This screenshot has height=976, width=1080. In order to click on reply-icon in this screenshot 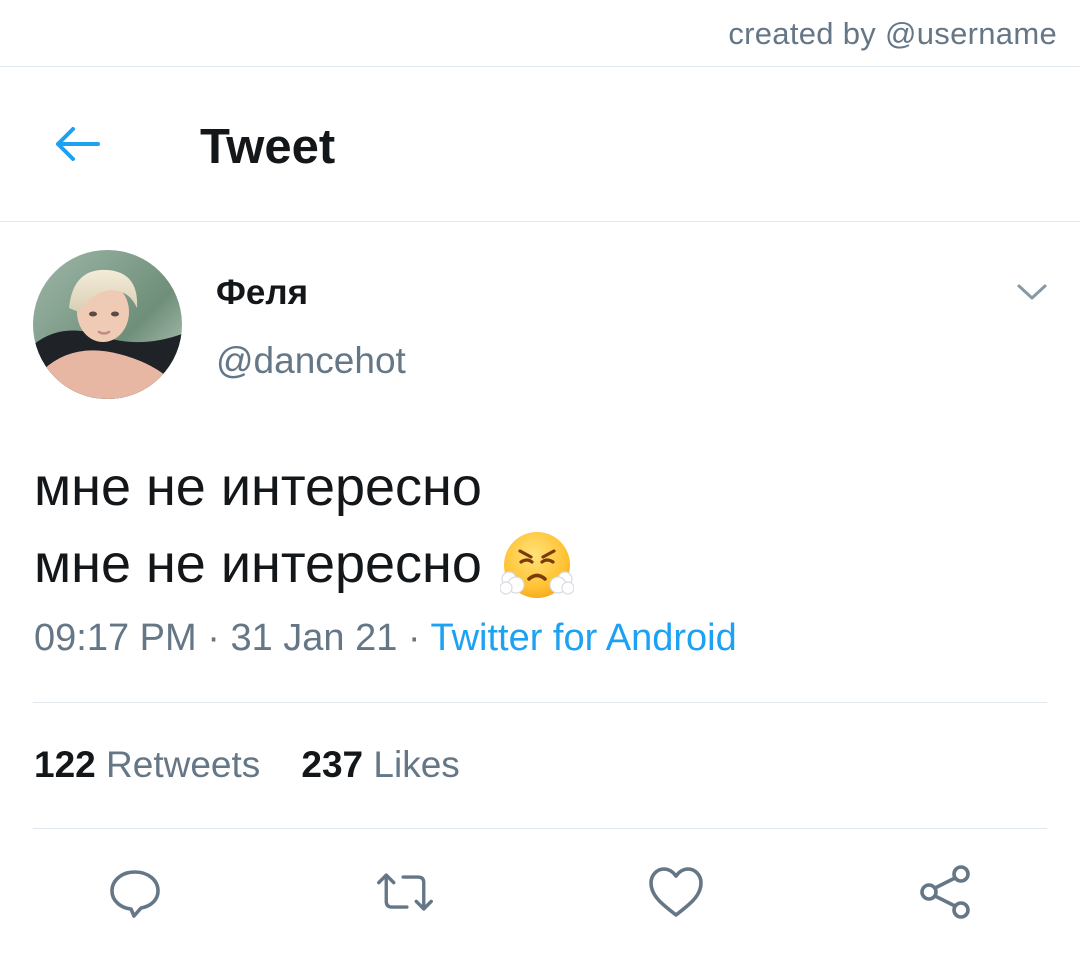, I will do `click(135, 894)`.